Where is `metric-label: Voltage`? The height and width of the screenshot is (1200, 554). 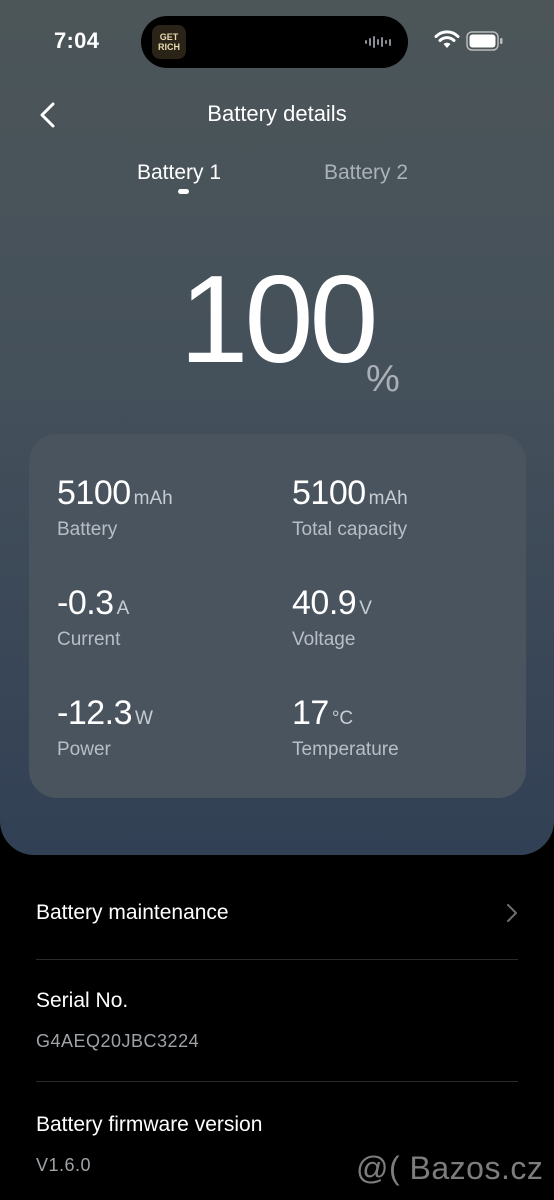 metric-label: Voltage is located at coordinates (324, 639).